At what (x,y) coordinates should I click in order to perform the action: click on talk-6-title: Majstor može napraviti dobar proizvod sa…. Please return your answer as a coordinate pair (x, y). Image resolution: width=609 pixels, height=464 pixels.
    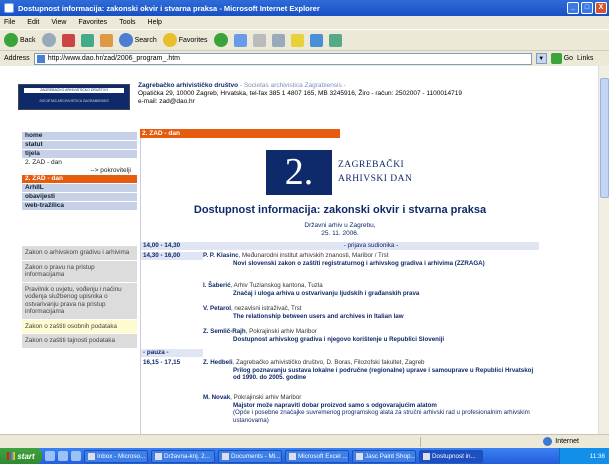
    Looking at the image, I should click on (335, 405).